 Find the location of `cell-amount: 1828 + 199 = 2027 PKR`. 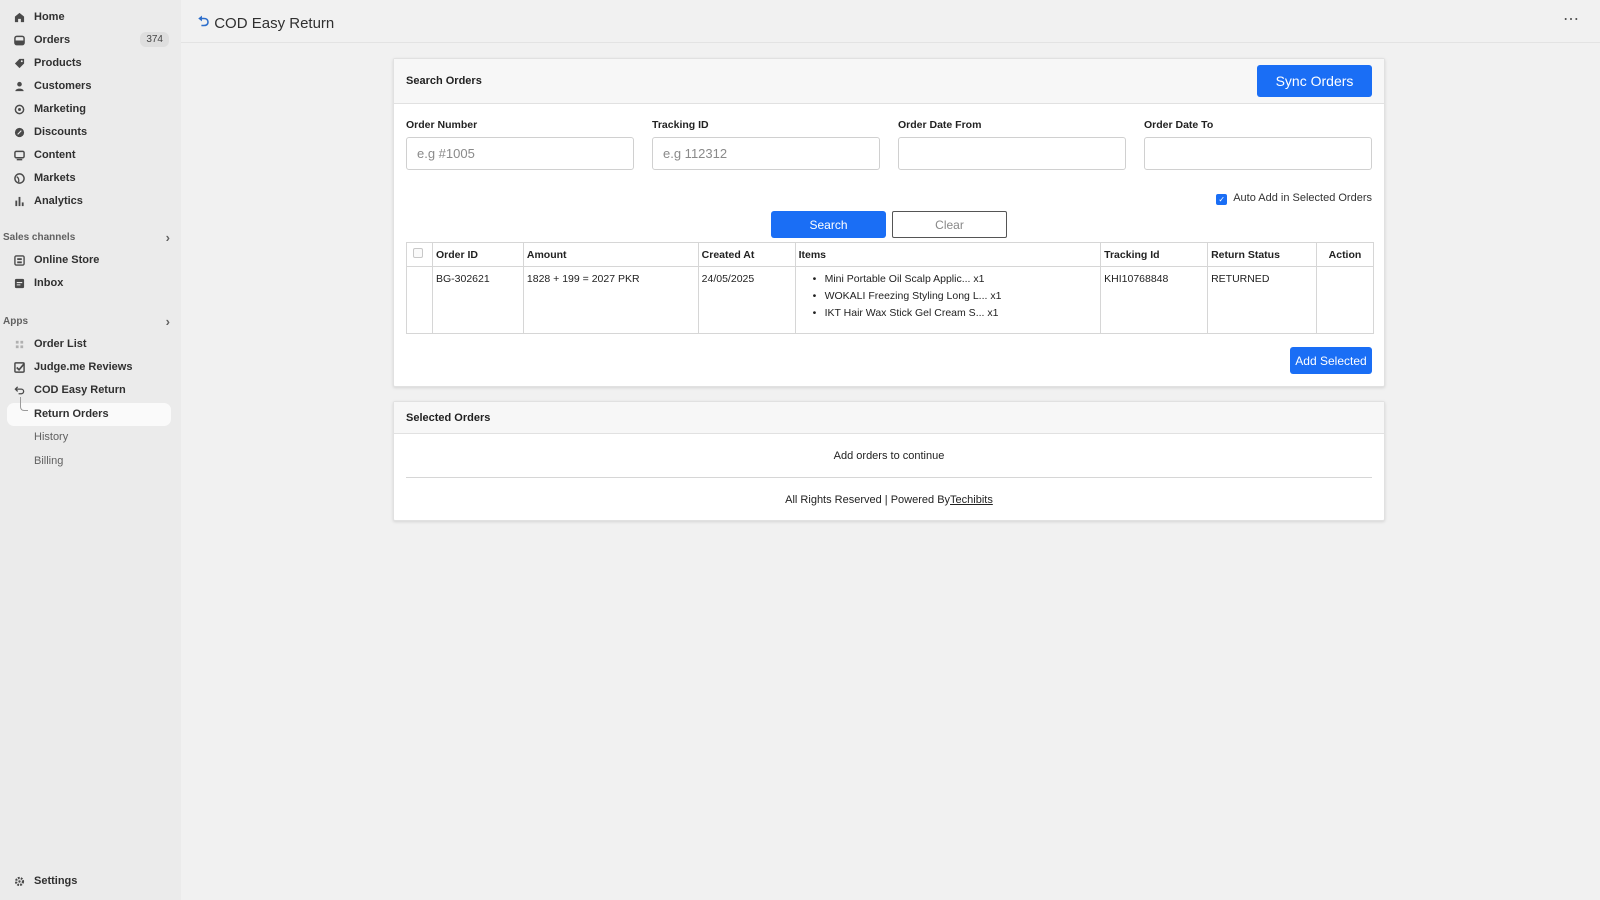

cell-amount: 1828 + 199 = 2027 PKR is located at coordinates (610, 300).